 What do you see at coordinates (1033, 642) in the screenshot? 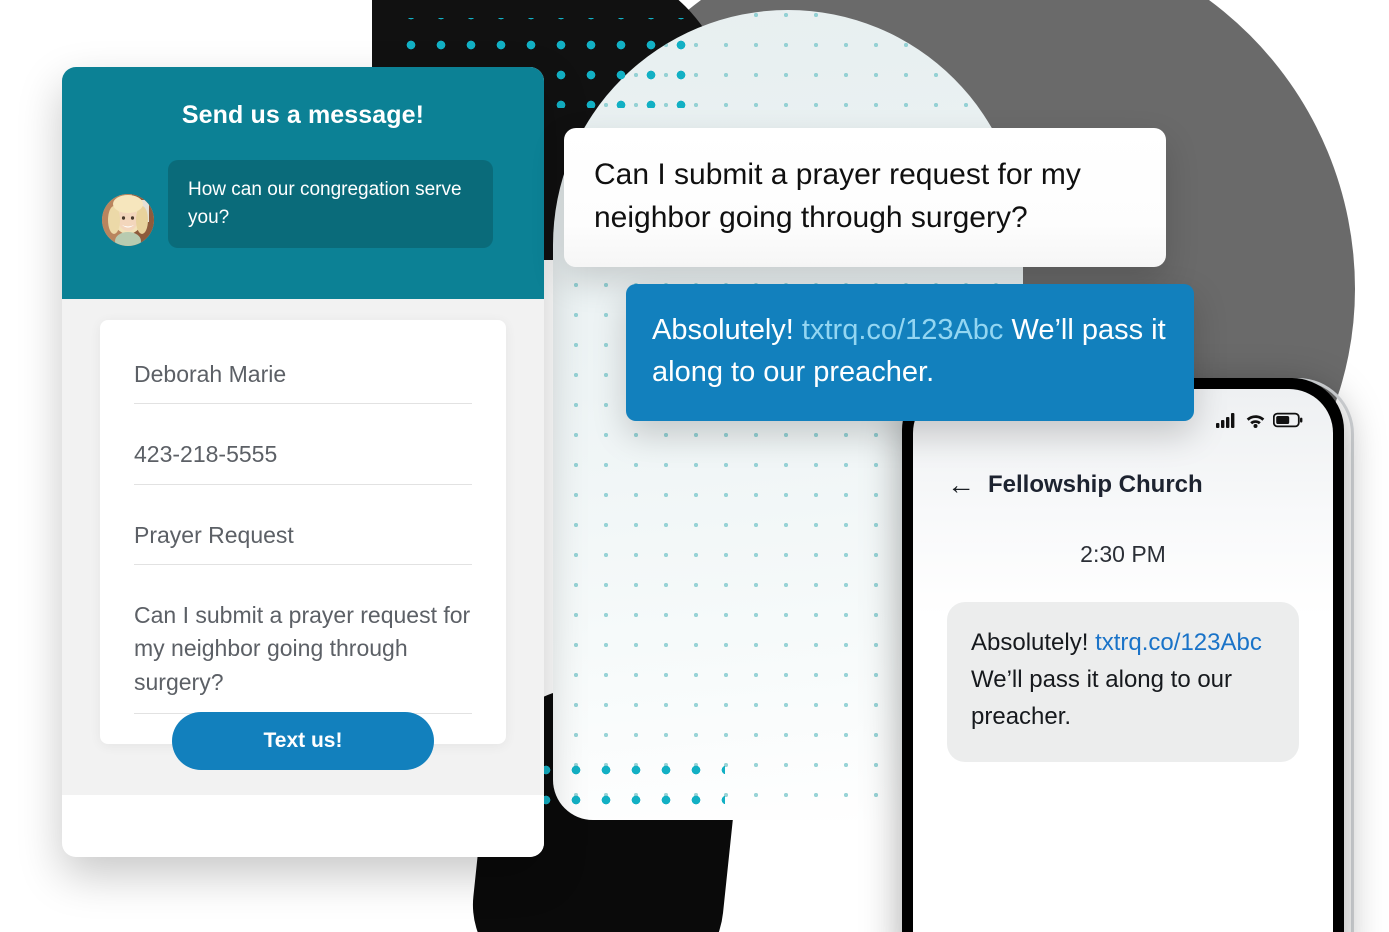
I see `phone-message-prefix: Absolutely!` at bounding box center [1033, 642].